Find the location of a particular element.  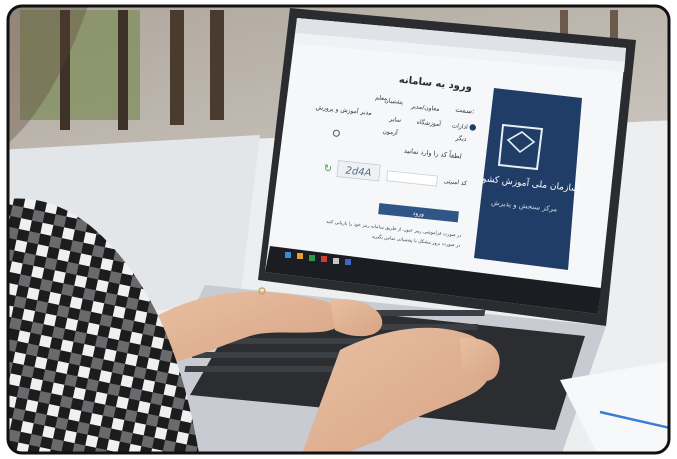

refresh-icon: ↻ is located at coordinates (327, 169).